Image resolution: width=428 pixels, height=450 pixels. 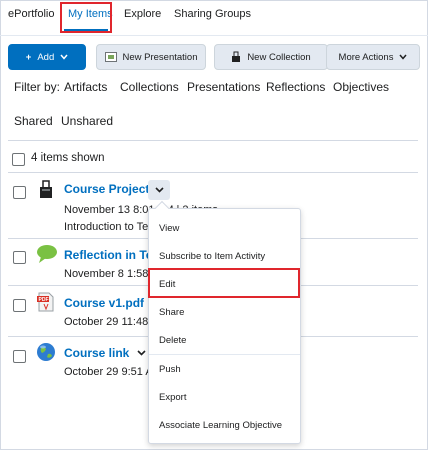 What do you see at coordinates (295, 87) in the screenshot?
I see `filter-reflections: Reflections` at bounding box center [295, 87].